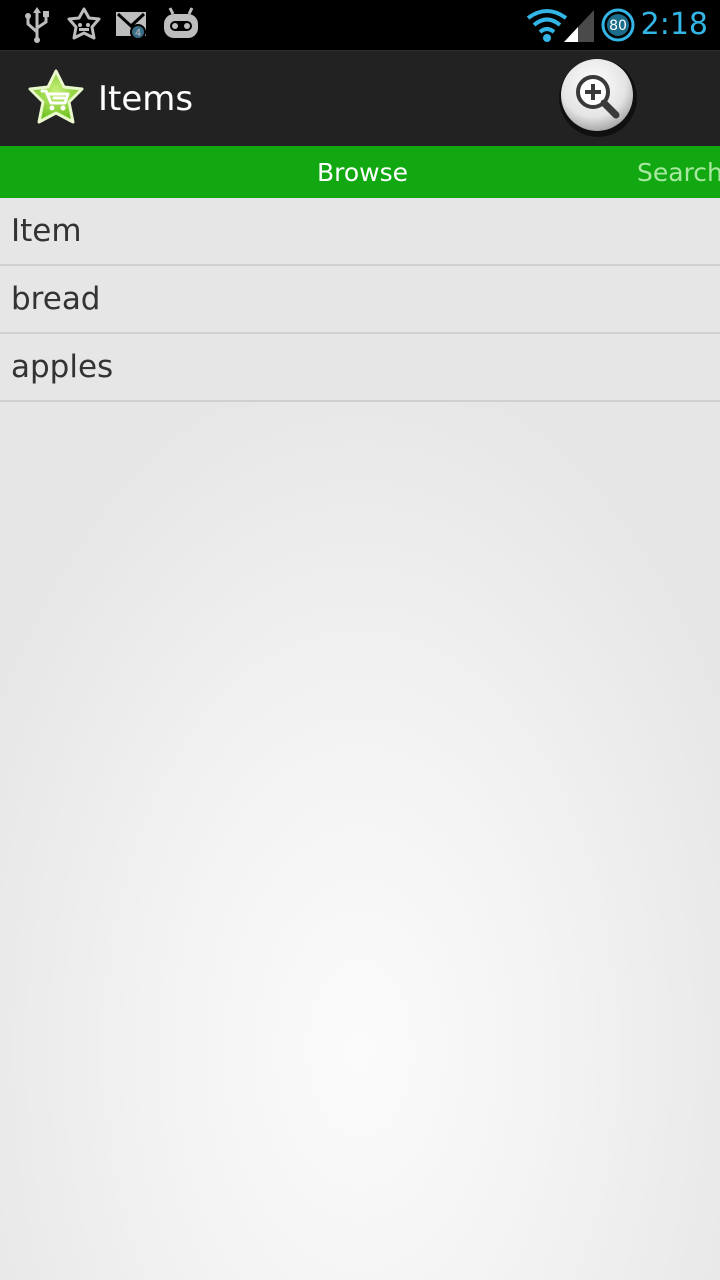 Image resolution: width=720 pixels, height=1280 pixels. I want to click on status-bar: 4 80 2:18, so click(360, 25).